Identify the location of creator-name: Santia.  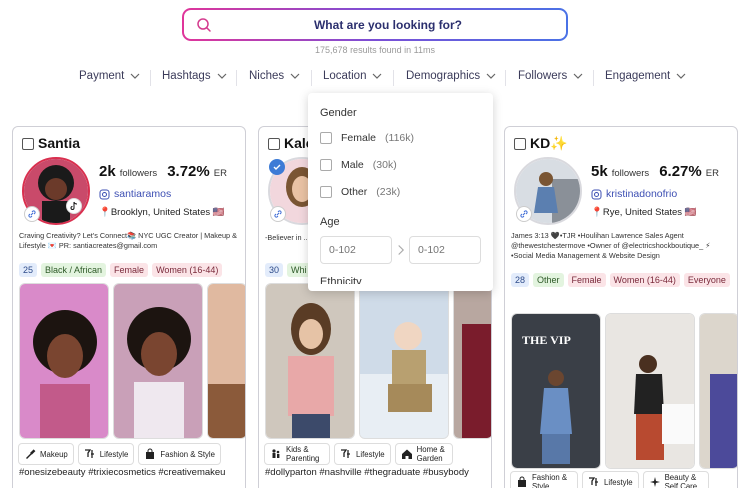
(59, 143).